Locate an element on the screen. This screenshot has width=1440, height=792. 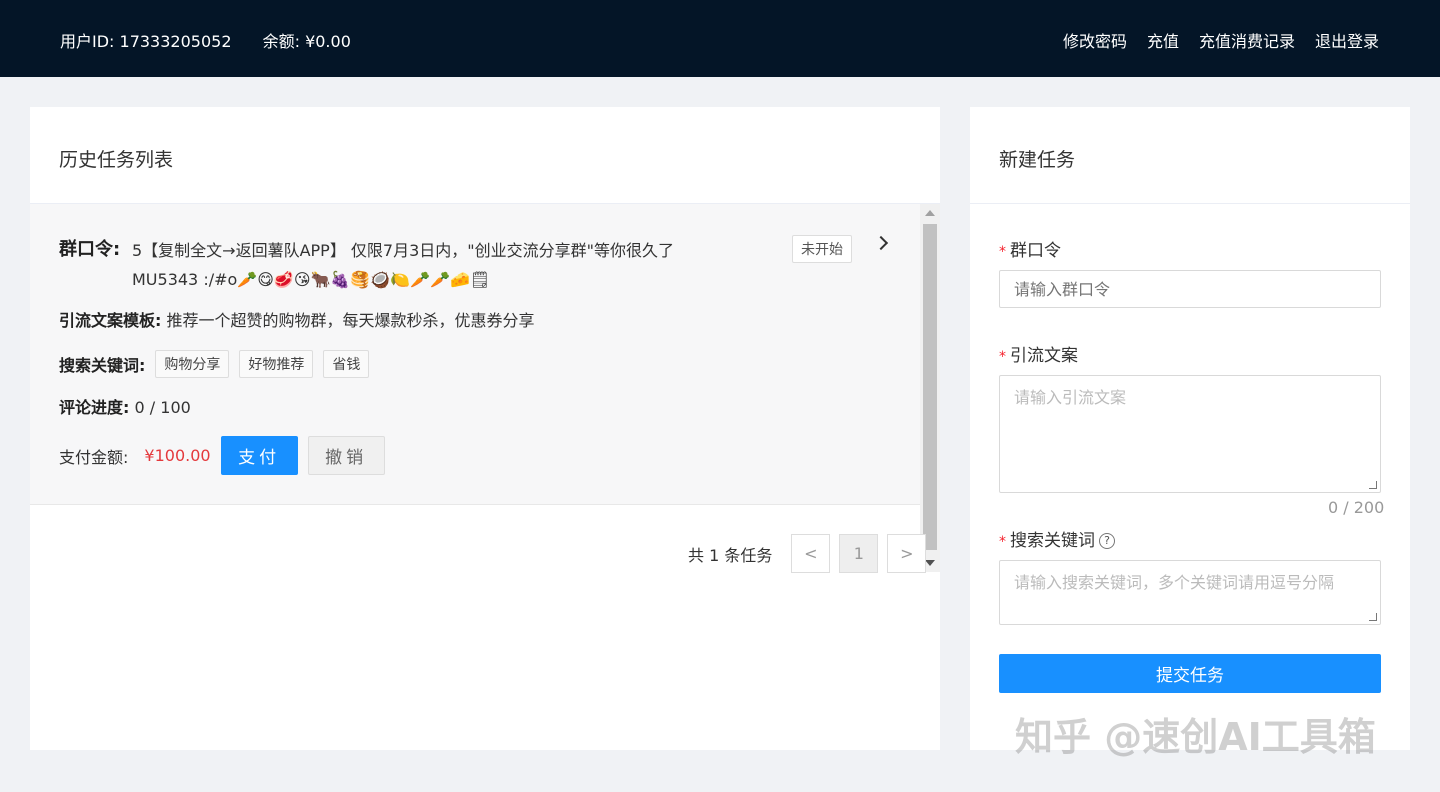
chevron-right-icon is located at coordinates (881, 243).